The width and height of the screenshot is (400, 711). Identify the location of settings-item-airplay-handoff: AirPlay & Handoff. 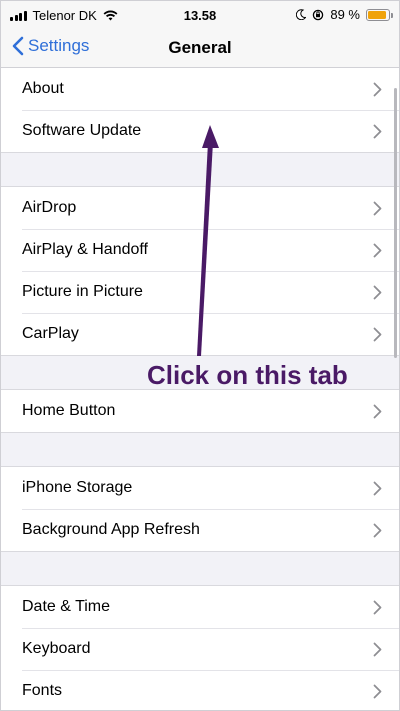
(200, 250).